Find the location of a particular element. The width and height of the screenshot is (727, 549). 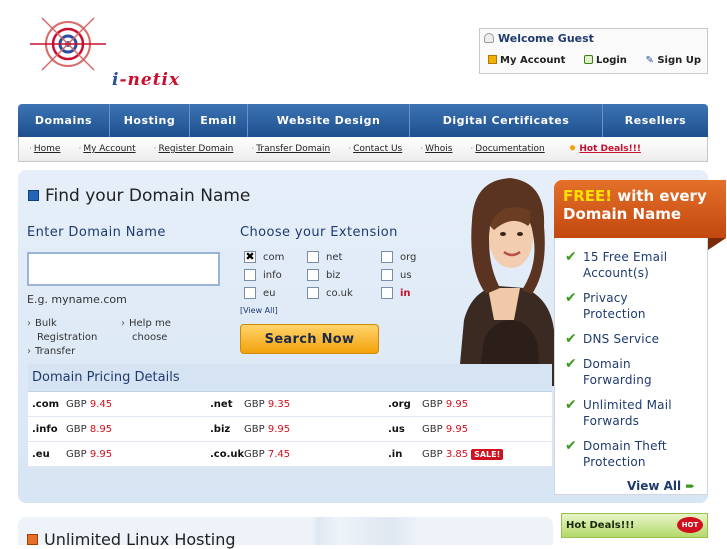

subnav-my-account: · My Account is located at coordinates (106, 149).